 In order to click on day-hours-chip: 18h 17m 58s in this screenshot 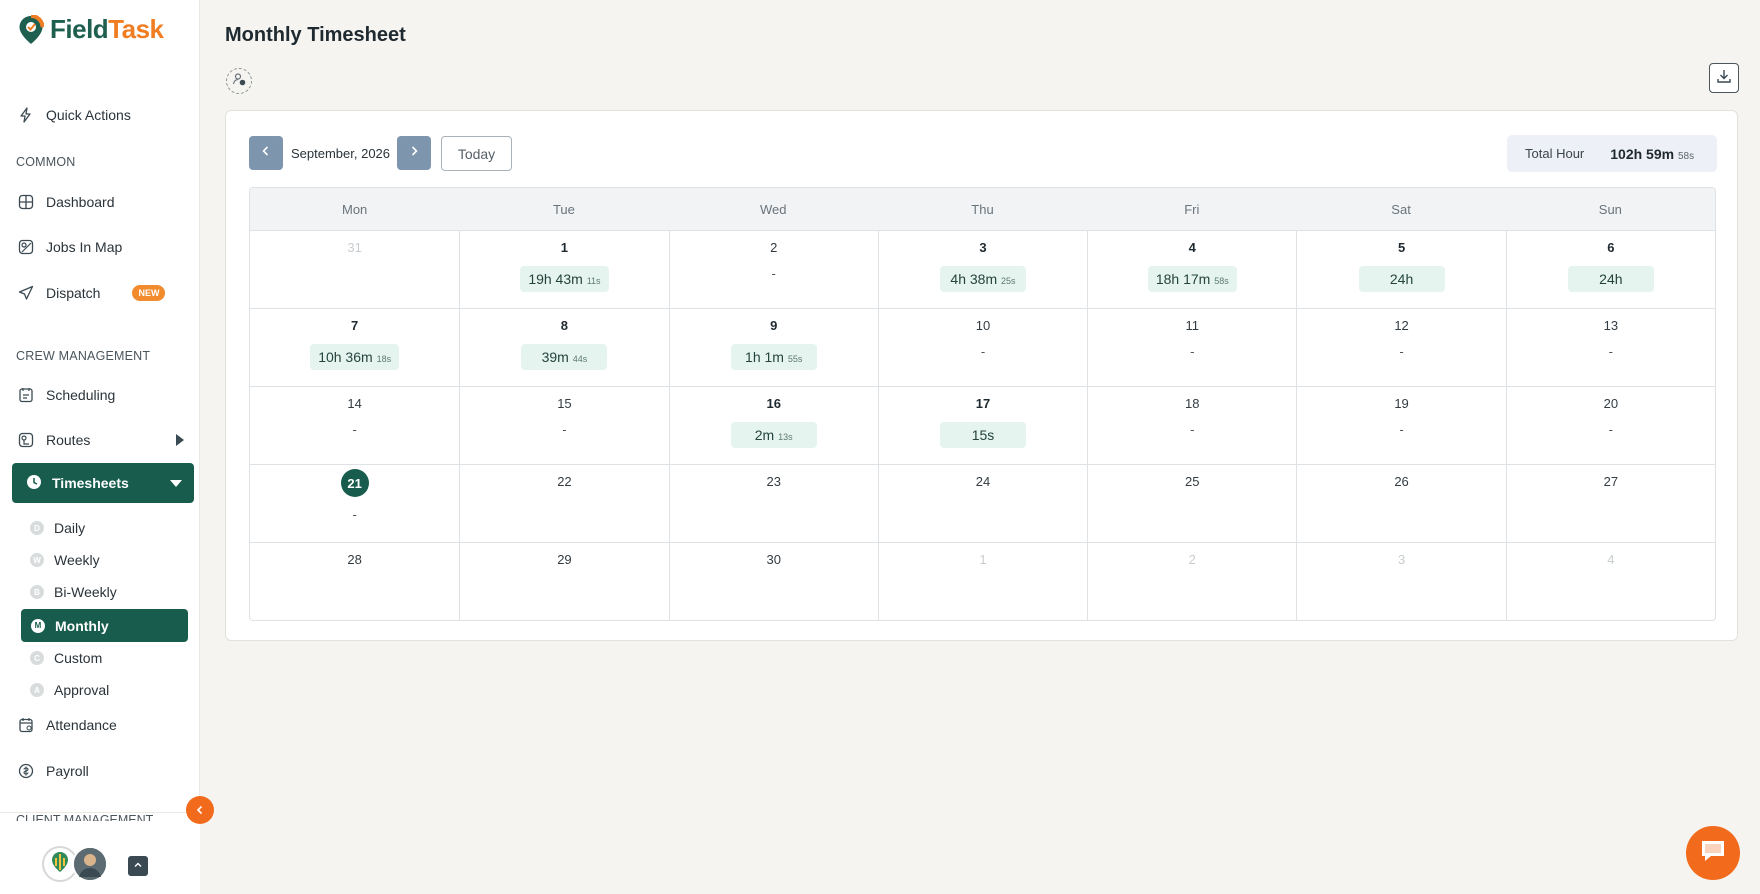, I will do `click(1192, 279)`.